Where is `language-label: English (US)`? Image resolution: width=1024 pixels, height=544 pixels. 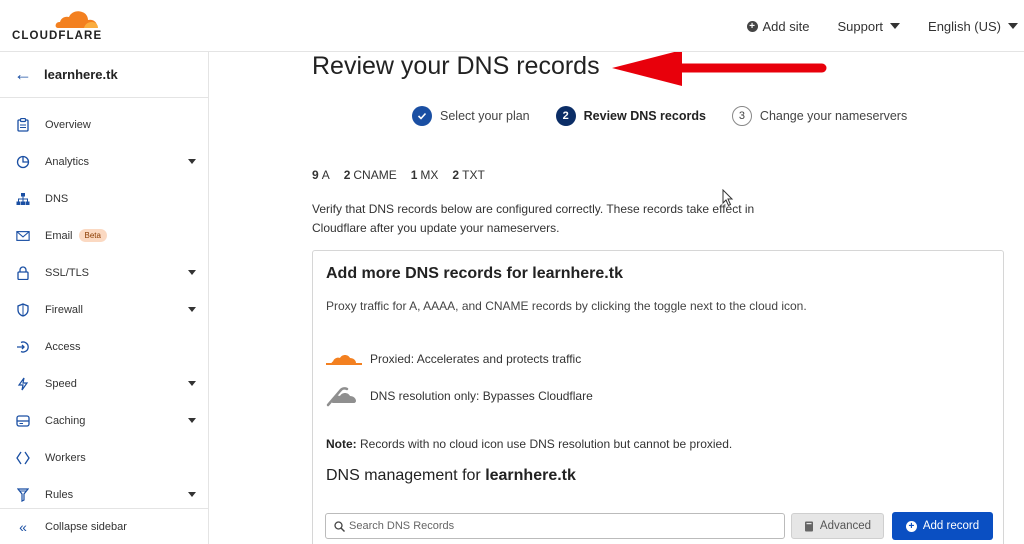 language-label: English (US) is located at coordinates (964, 26).